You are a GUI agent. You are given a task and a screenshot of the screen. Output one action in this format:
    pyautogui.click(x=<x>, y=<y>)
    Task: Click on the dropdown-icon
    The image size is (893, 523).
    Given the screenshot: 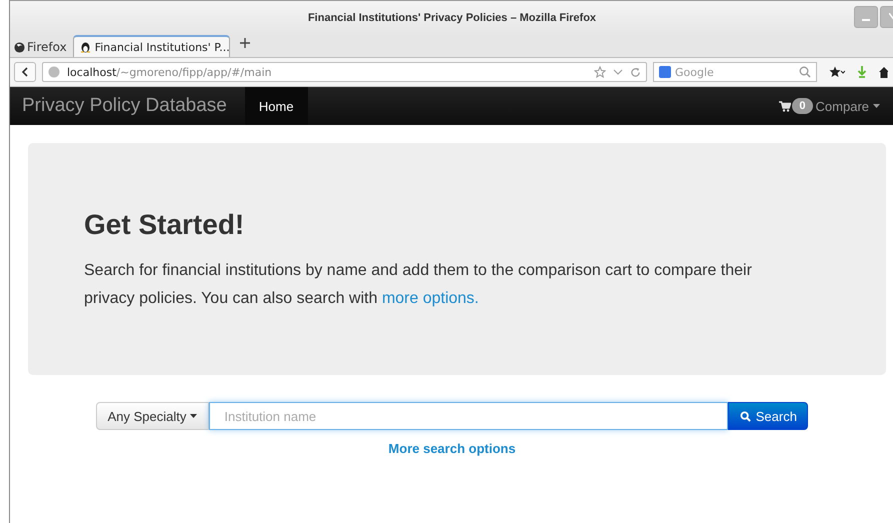 What is the action you would take?
    pyautogui.click(x=618, y=72)
    